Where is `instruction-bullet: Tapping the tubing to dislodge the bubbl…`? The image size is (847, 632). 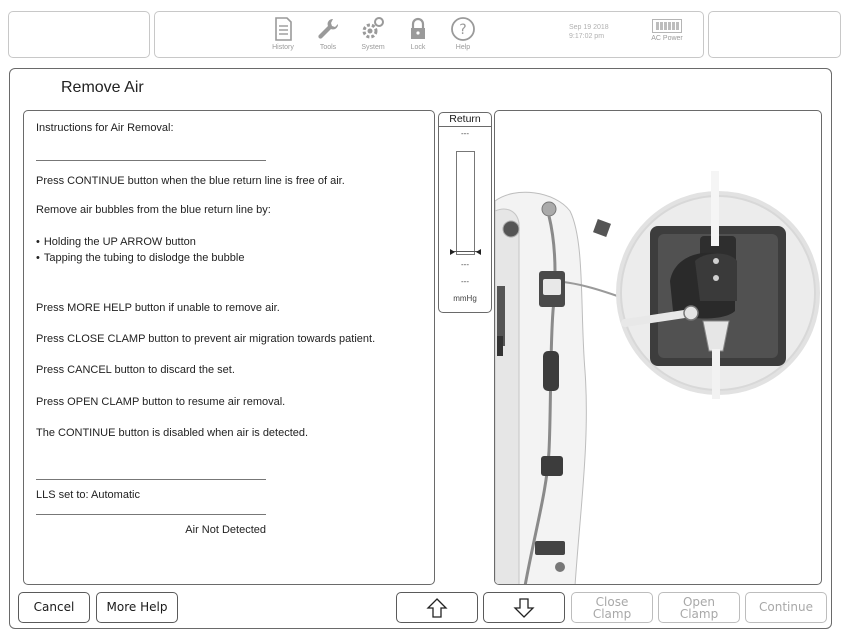
instruction-bullet: Tapping the tubing to dislodge the bubbl… is located at coordinates (140, 258).